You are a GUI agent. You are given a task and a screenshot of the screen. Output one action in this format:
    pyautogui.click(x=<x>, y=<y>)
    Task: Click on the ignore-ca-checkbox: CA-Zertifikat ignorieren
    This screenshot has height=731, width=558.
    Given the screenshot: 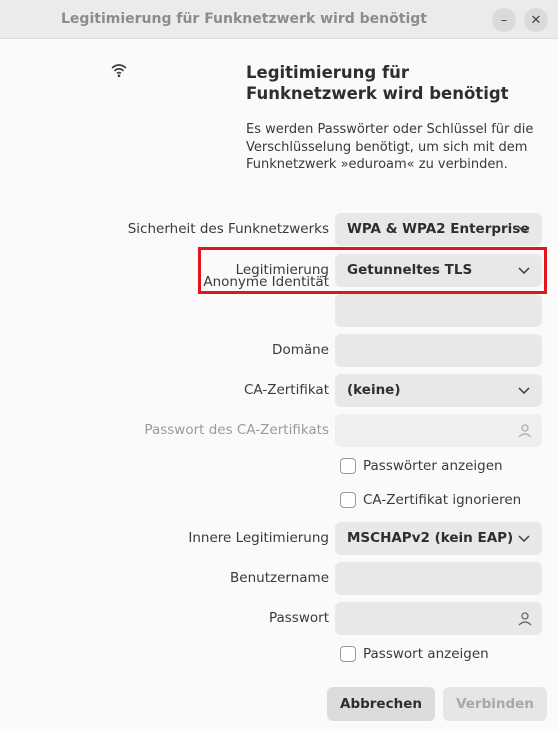 What is the action you would take?
    pyautogui.click(x=430, y=500)
    